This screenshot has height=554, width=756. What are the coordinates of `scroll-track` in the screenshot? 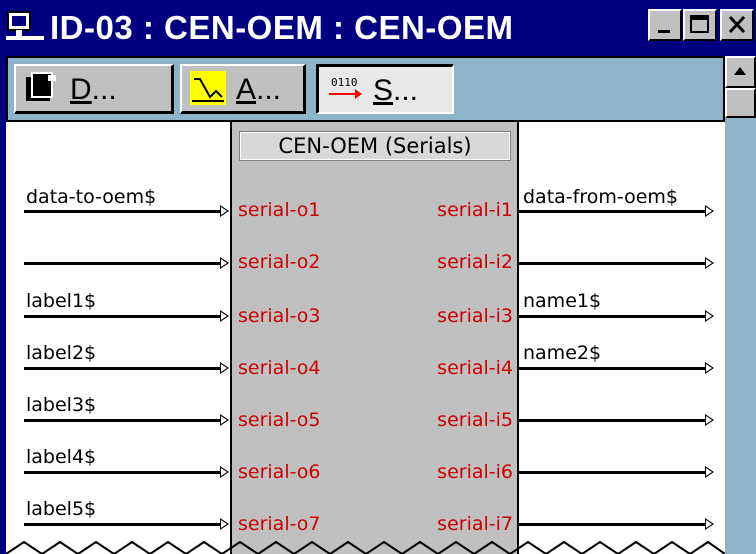 It's located at (740, 336).